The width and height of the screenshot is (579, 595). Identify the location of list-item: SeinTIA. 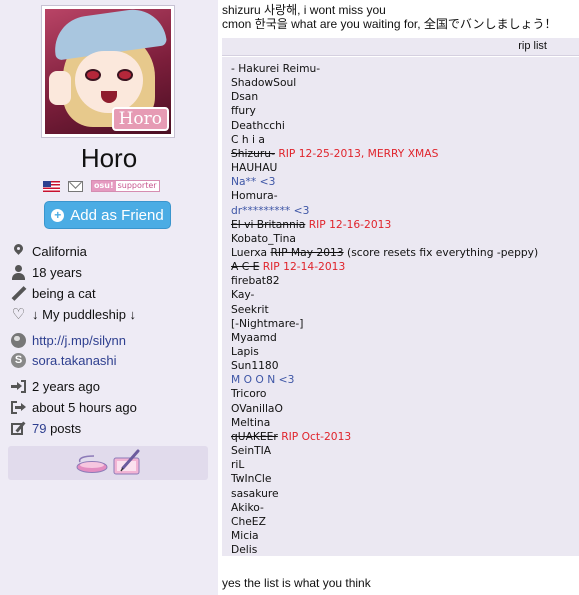
(251, 451).